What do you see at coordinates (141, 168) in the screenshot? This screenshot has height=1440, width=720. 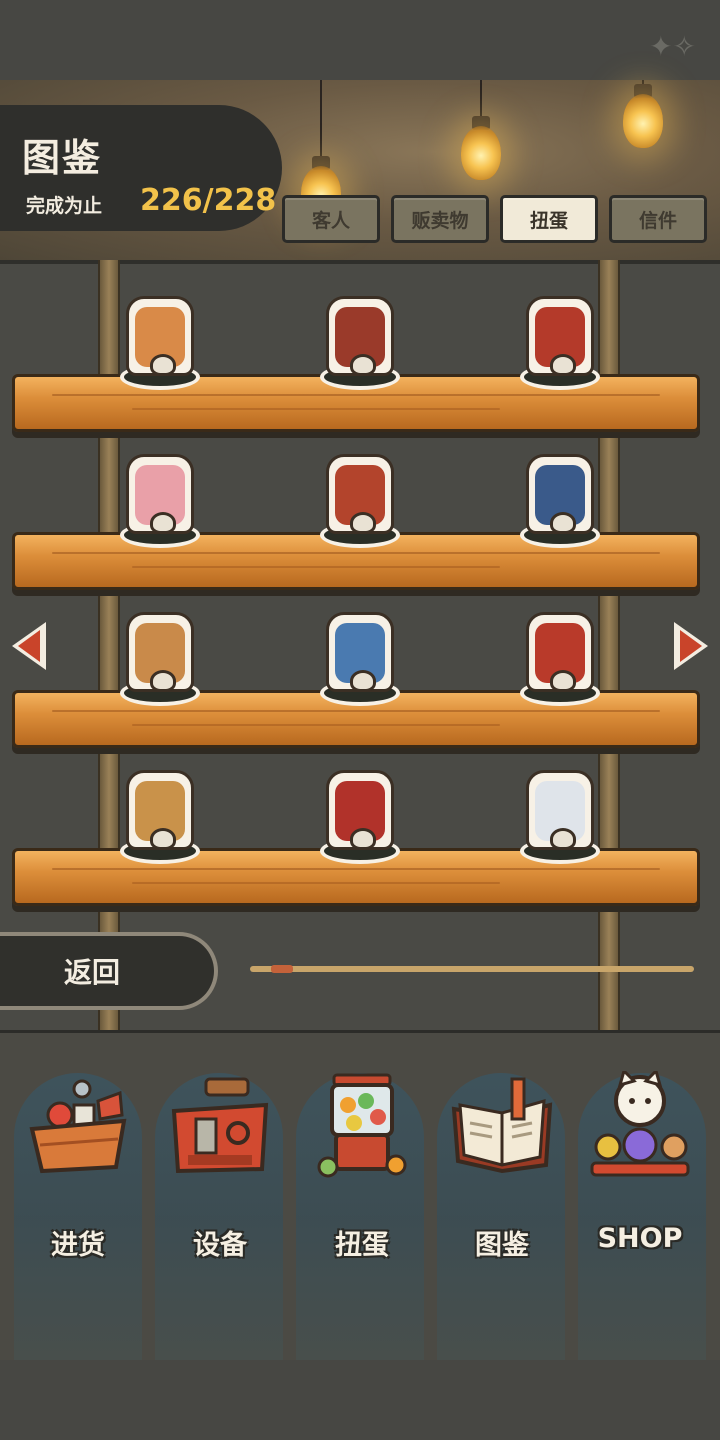 I see `title-panel: 图鉴 完成为止 226/228` at bounding box center [141, 168].